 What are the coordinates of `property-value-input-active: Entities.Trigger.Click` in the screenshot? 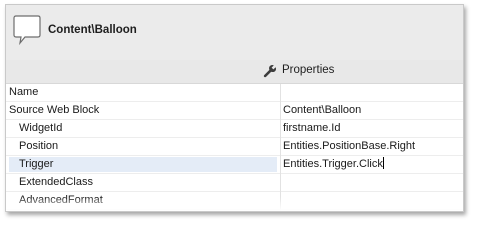 It's located at (372, 164).